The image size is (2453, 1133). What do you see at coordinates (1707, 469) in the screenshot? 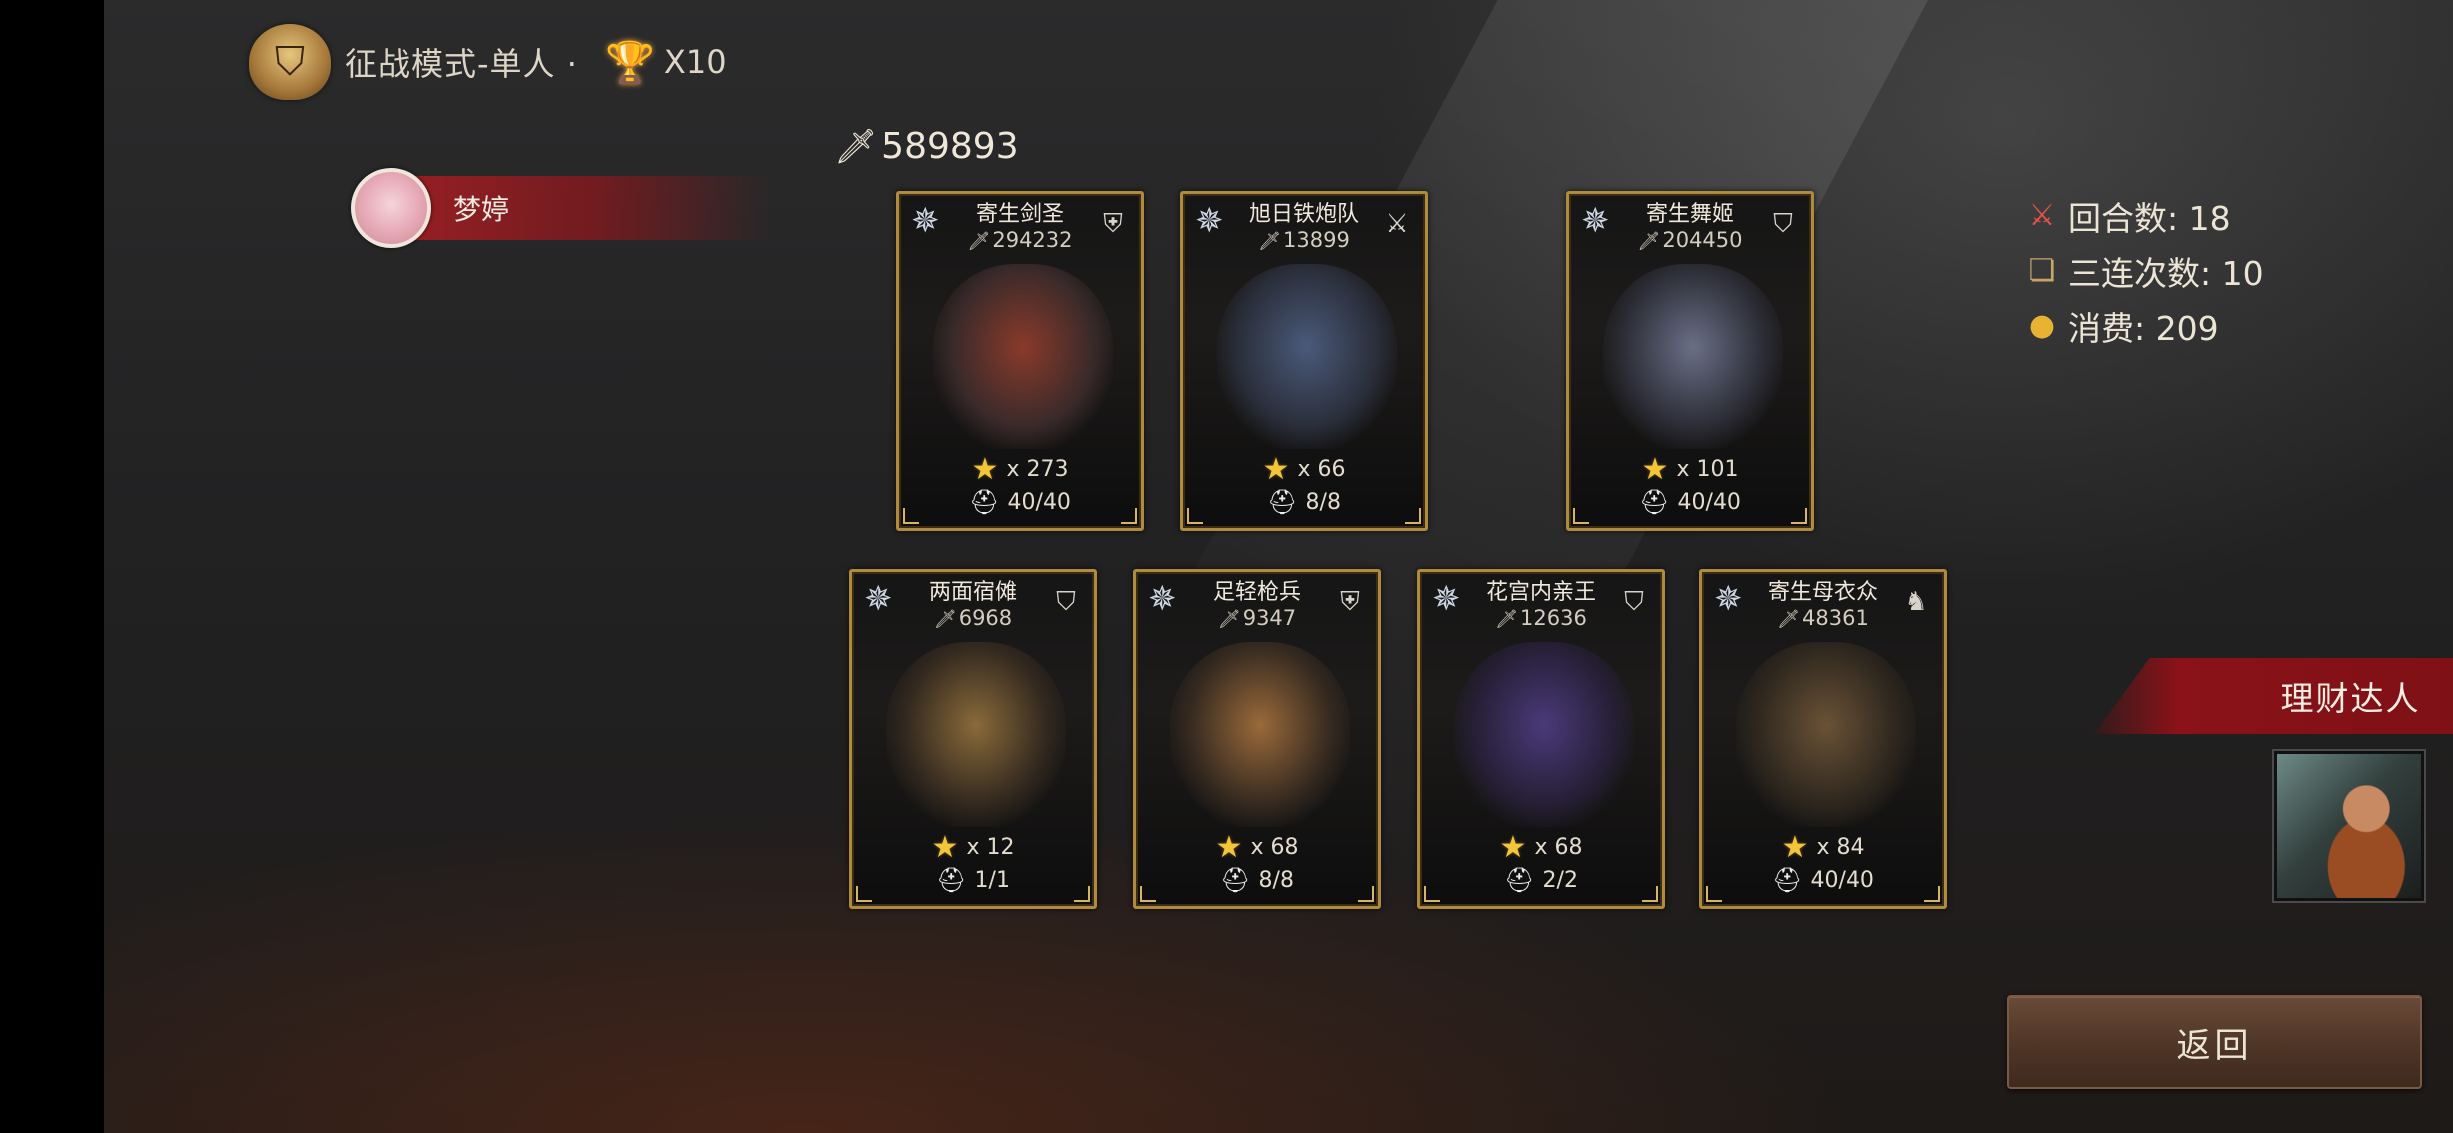
I see `unit-stars-value: x 101` at bounding box center [1707, 469].